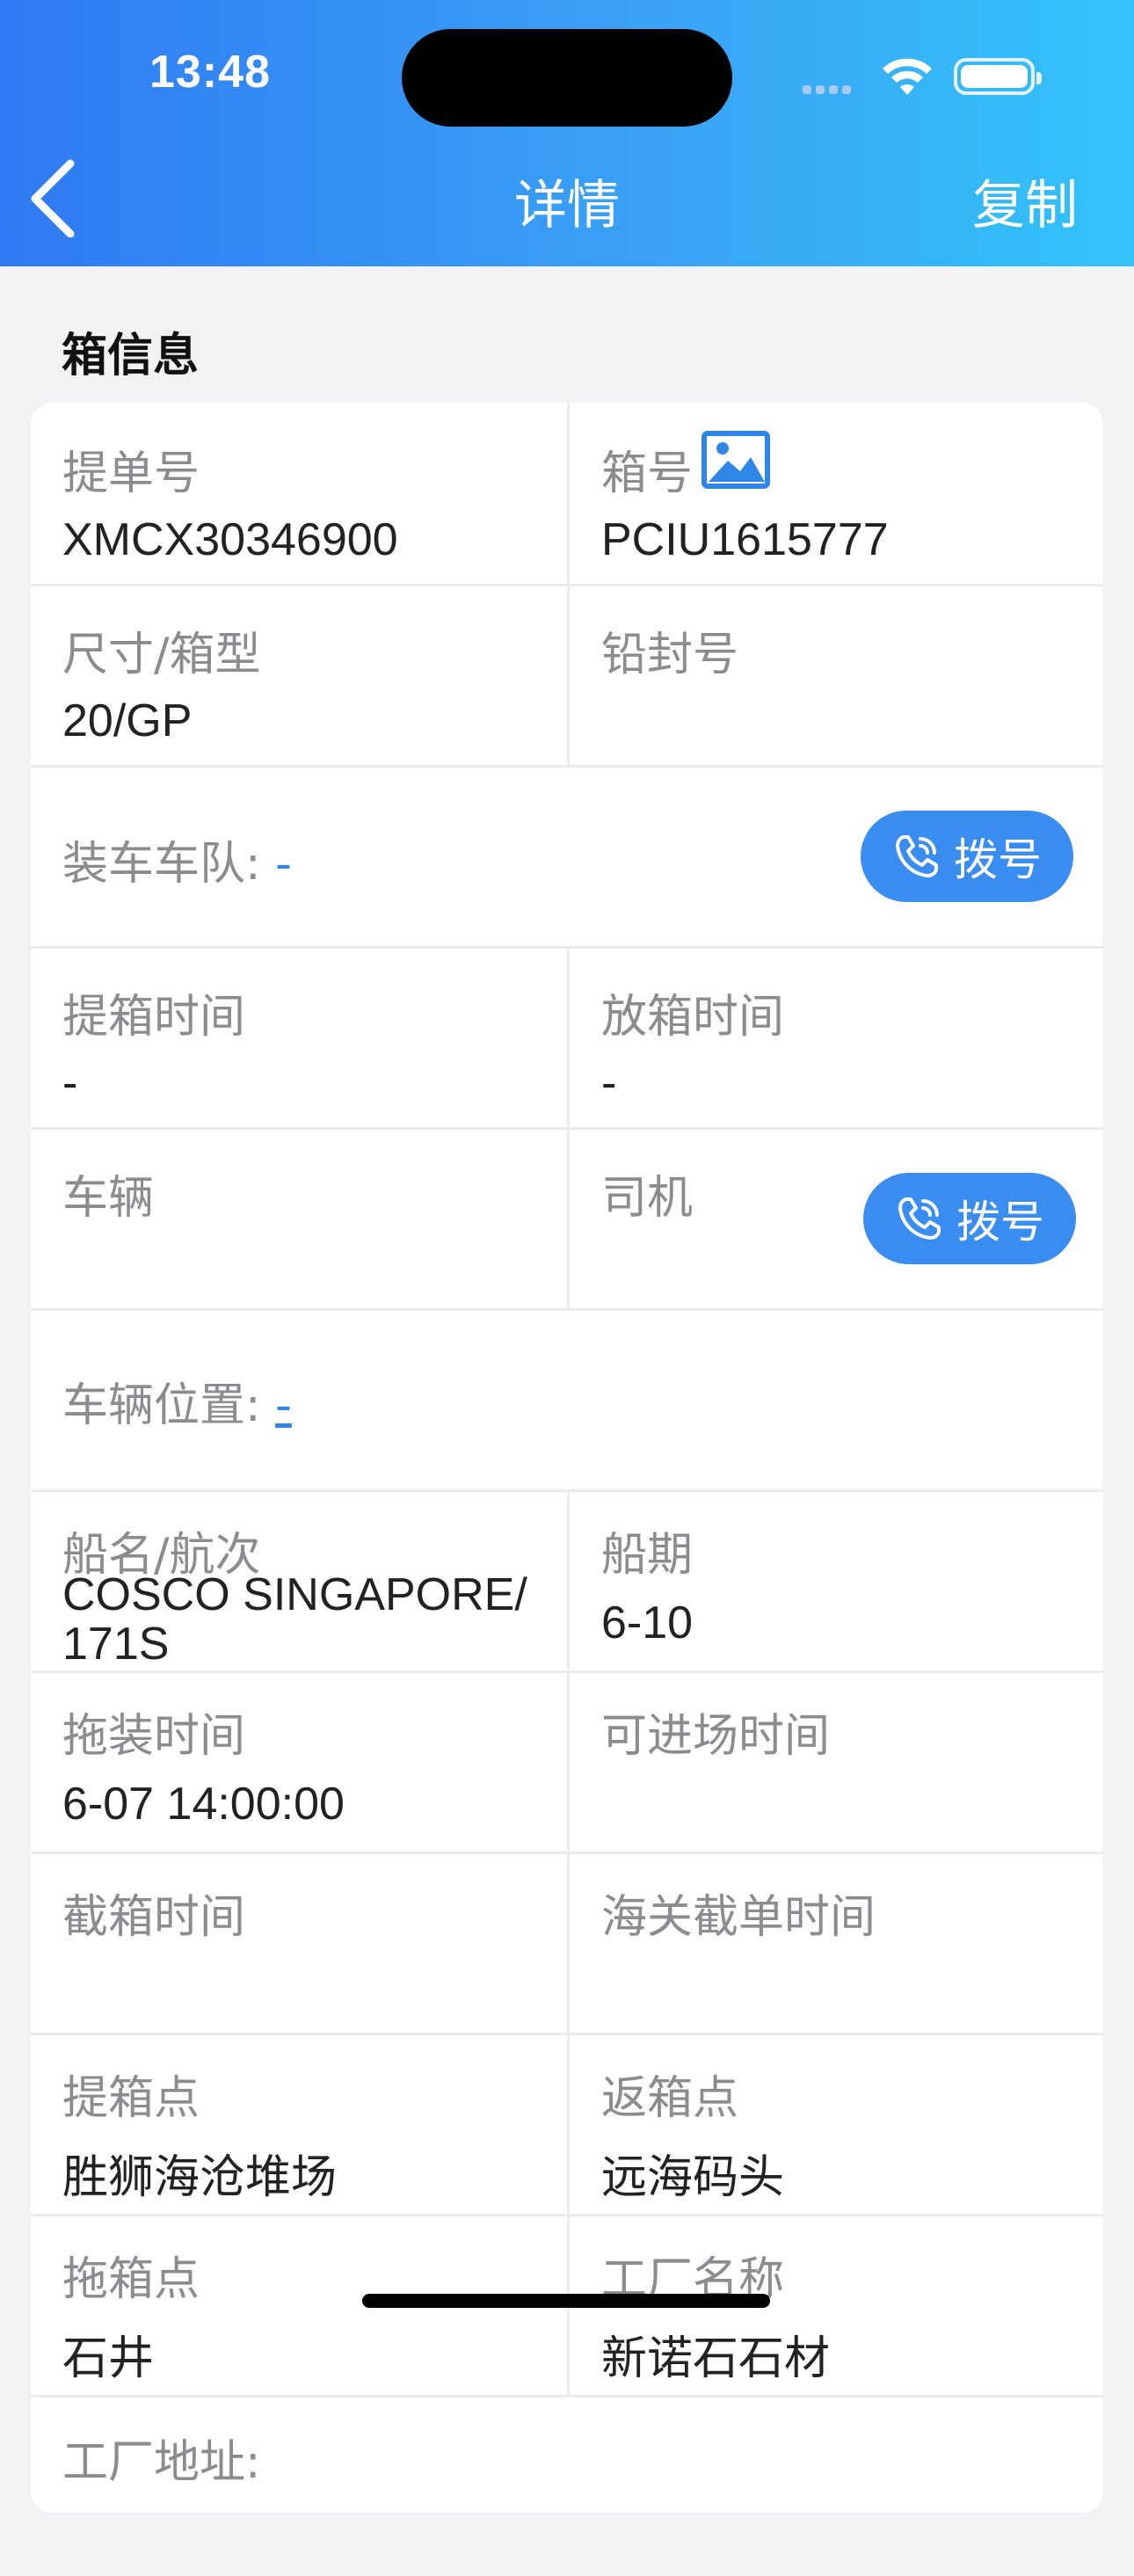 The height and width of the screenshot is (2576, 1134). Describe the element at coordinates (109, 2358) in the screenshot. I see `drag-point-value: 石井` at that location.